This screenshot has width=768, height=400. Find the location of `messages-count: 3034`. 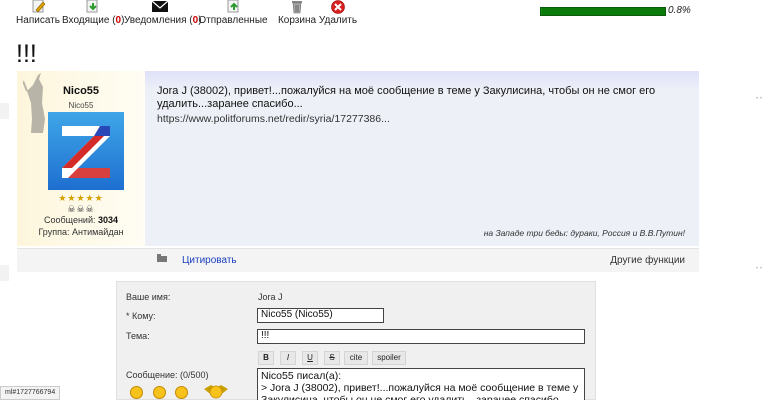

messages-count: 3034 is located at coordinates (108, 220).